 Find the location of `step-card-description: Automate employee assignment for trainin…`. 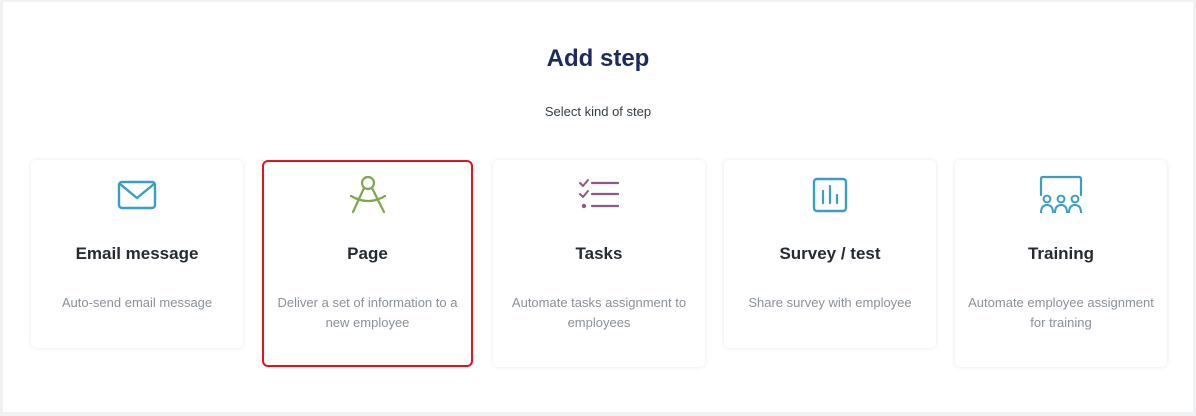

step-card-description: Automate employee assignment for trainin… is located at coordinates (1061, 312).